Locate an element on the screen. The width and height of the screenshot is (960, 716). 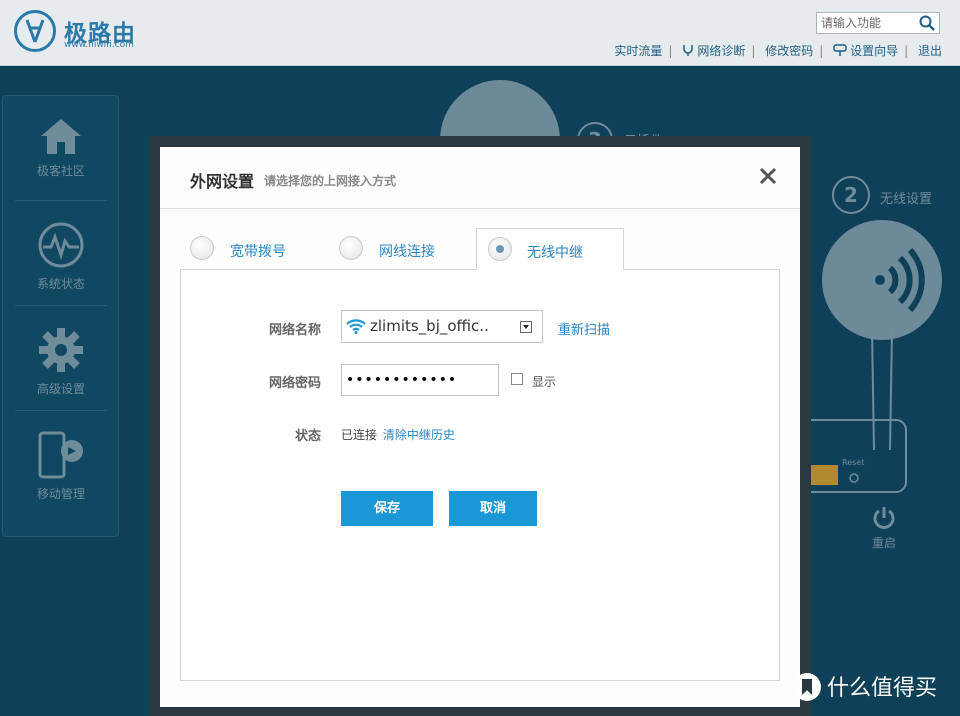
radio-cable is located at coordinates (351, 248).